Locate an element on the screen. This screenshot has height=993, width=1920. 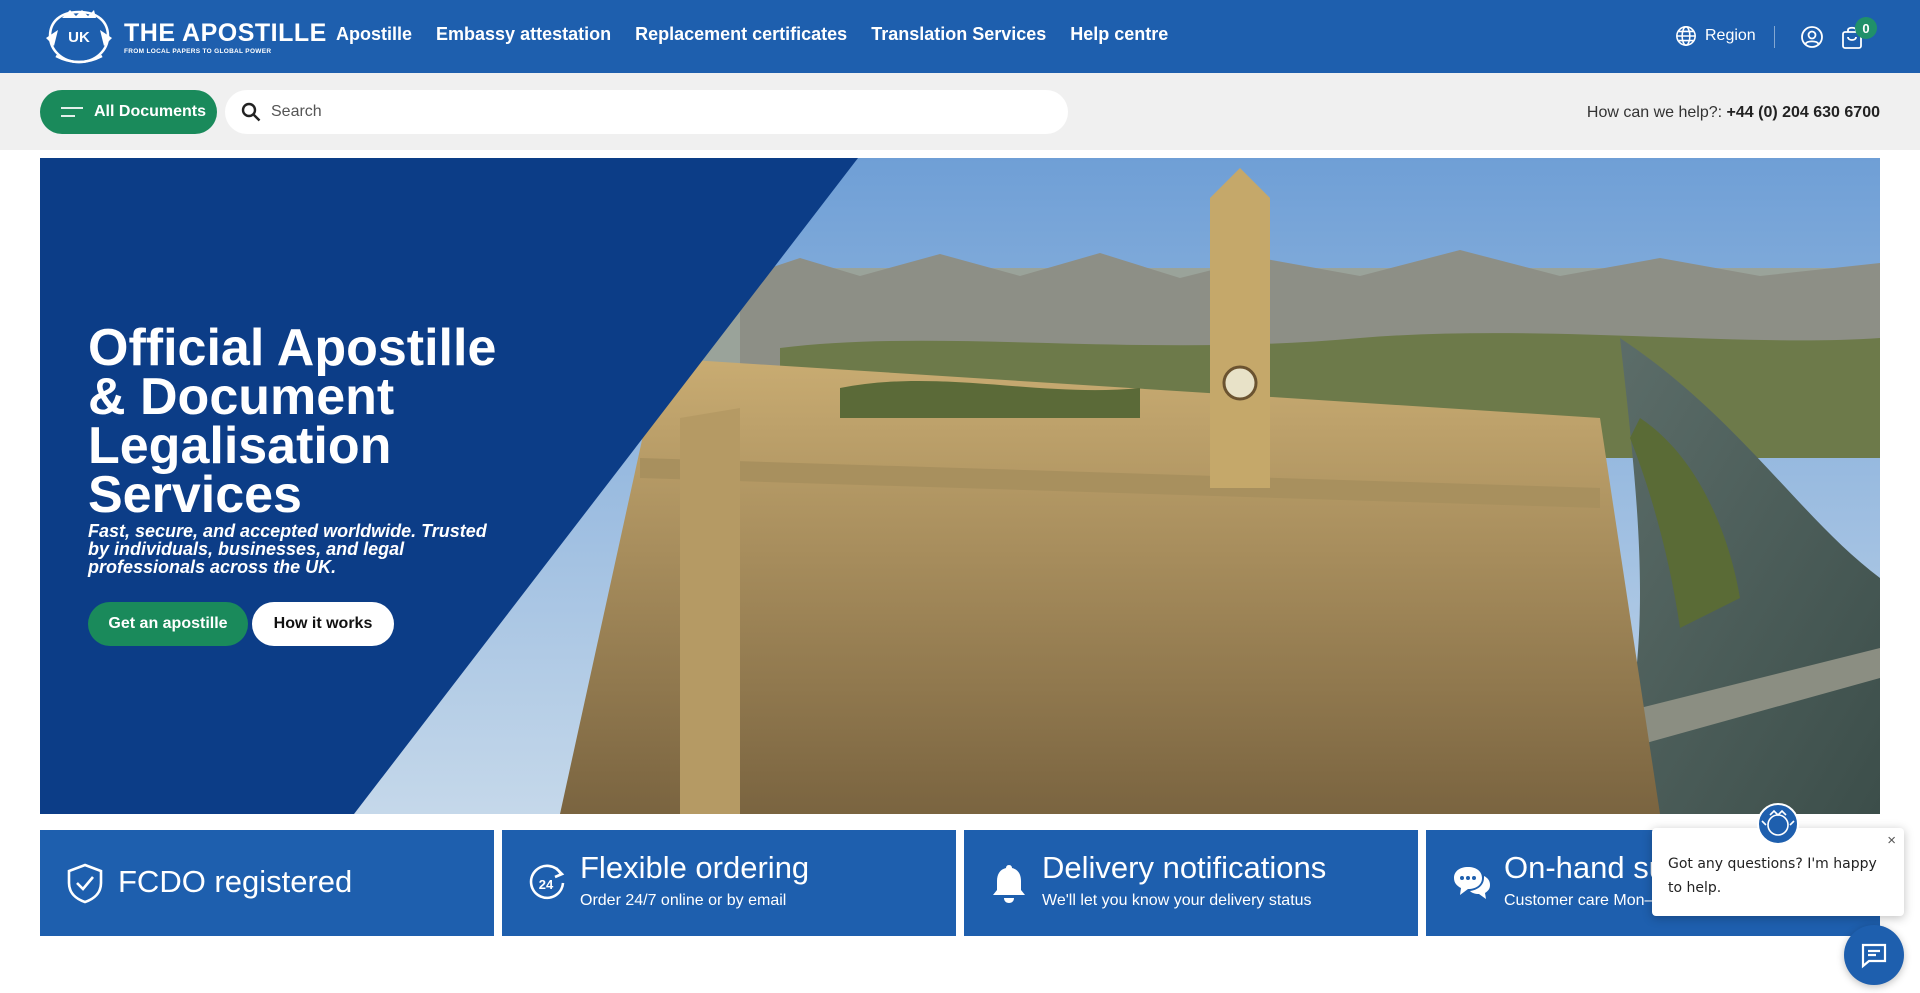
brand-name: THE APOSTILLE is located at coordinates (225, 32).